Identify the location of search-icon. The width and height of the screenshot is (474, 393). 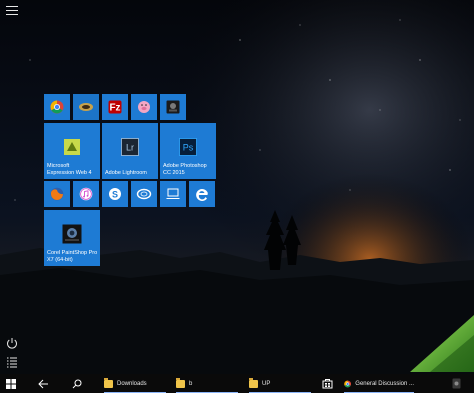
(77, 383).